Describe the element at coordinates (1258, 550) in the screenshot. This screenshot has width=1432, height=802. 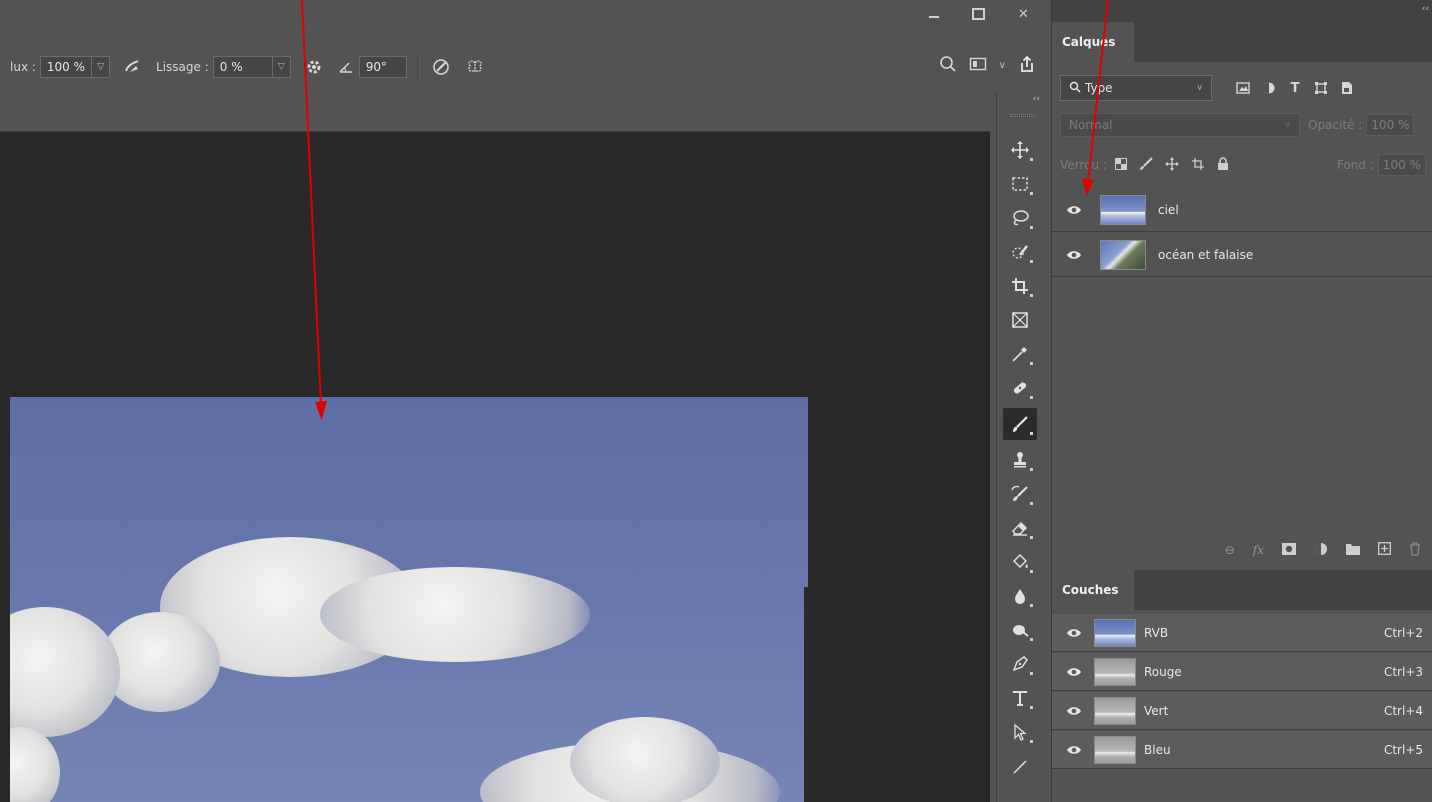
I see `fx-icon: fx` at that location.